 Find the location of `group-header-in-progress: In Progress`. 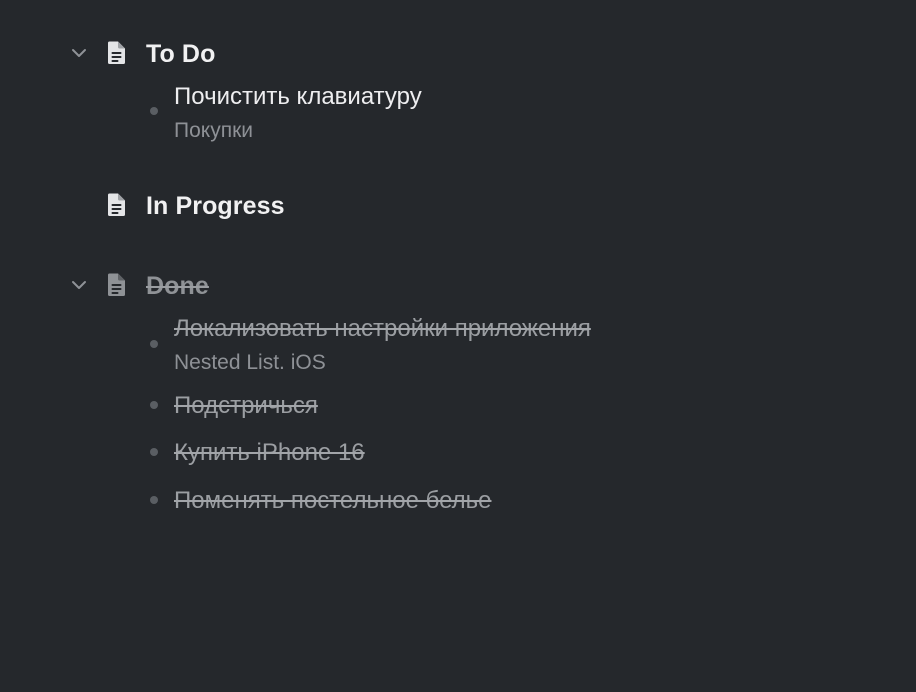

group-header-in-progress: In Progress is located at coordinates (350, 205).